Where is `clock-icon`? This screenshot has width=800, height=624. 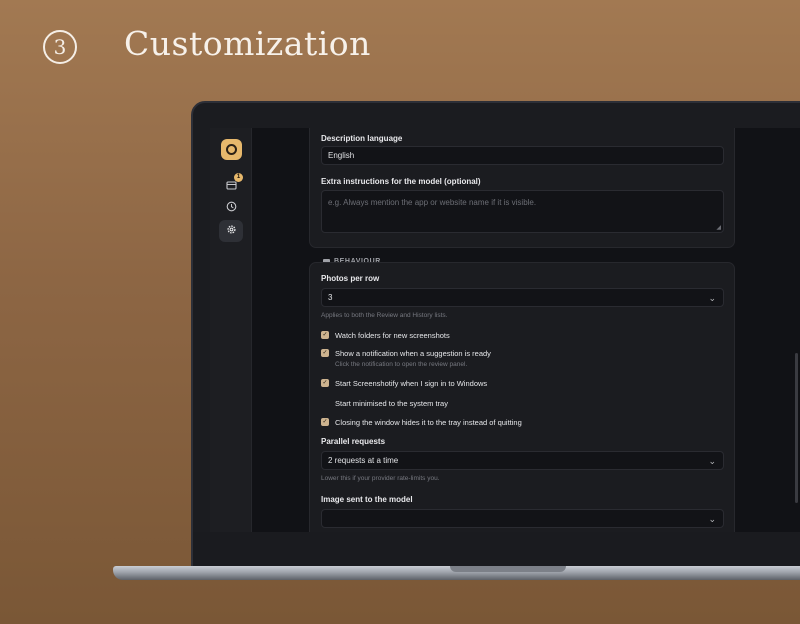 clock-icon is located at coordinates (231, 208).